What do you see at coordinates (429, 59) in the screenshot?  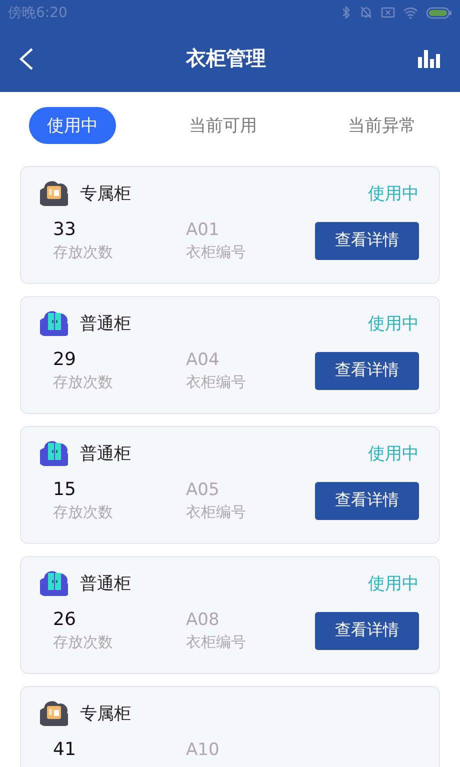 I see `bar-chart-icon` at bounding box center [429, 59].